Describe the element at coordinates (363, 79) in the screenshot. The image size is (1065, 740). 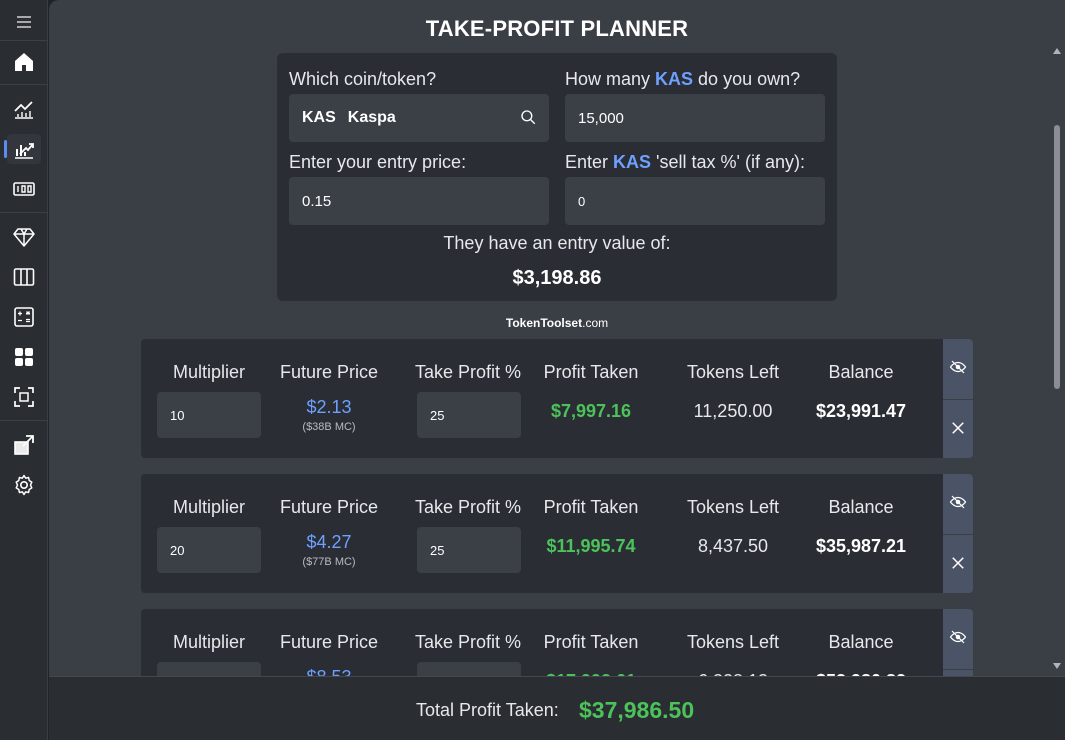
I see `coin-label: Which coin/token?` at that location.